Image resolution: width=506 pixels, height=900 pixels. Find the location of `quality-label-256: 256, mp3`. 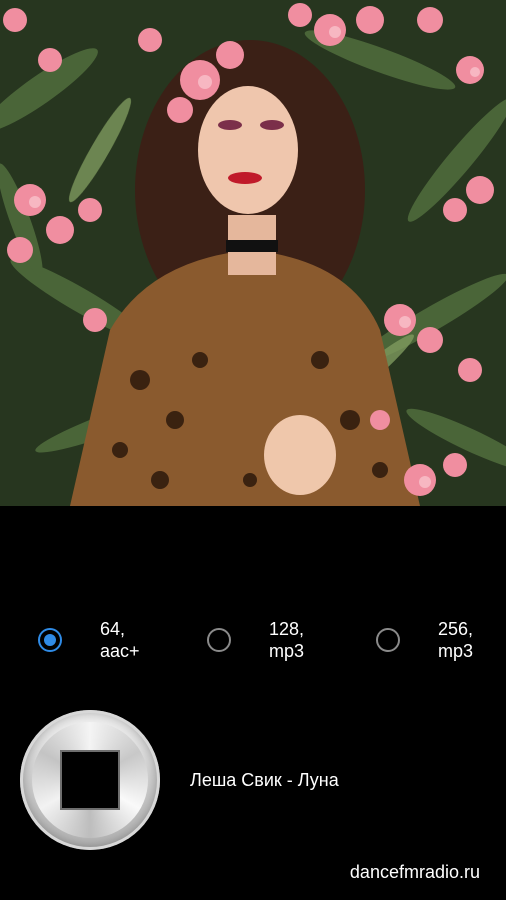

quality-label-256: 256, mp3 is located at coordinates (456, 640).